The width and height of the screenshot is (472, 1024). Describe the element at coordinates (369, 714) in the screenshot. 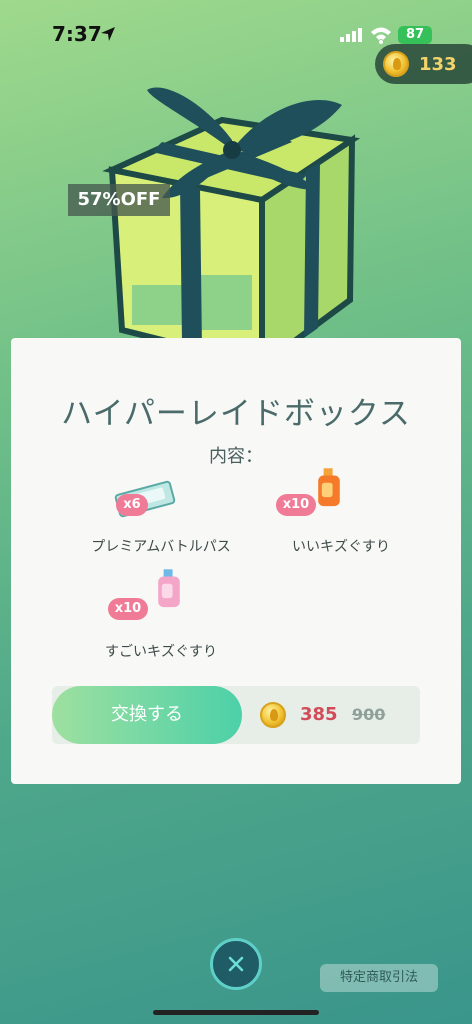

I see `original-price: 900` at that location.